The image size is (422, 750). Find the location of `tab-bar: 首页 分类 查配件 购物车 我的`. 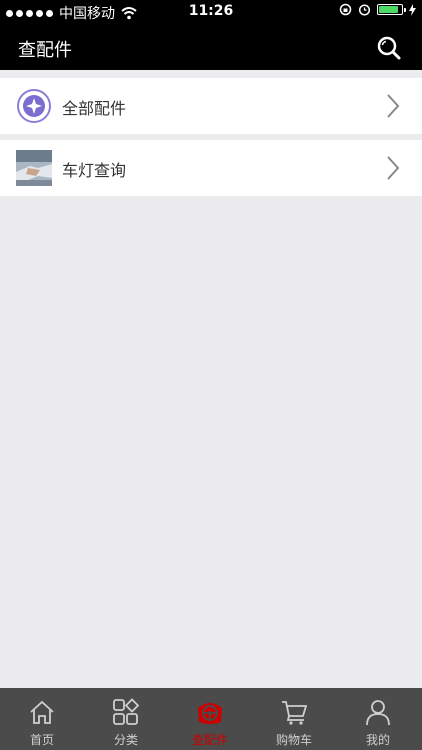

tab-bar: 首页 分类 查配件 购物车 我的 is located at coordinates (211, 719).